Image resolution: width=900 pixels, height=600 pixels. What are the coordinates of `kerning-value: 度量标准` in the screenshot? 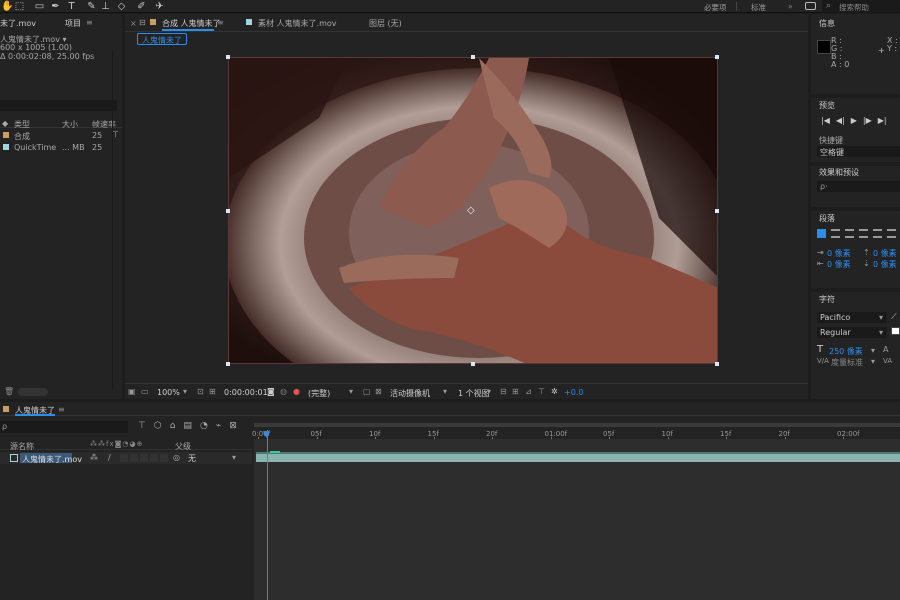 It's located at (847, 362).